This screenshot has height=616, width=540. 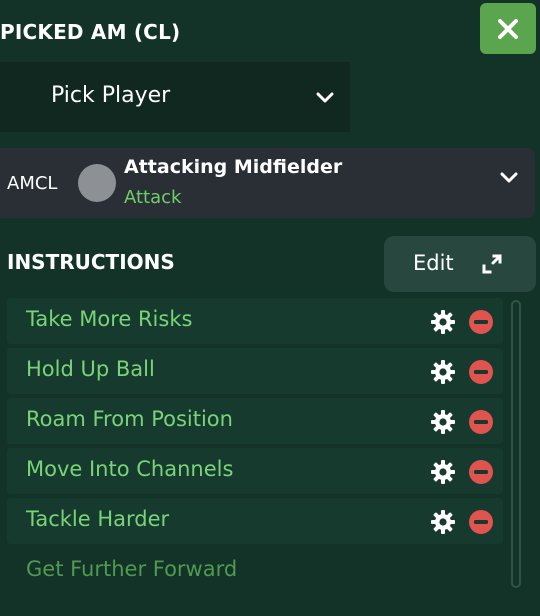 What do you see at coordinates (97, 183) in the screenshot?
I see `avatar` at bounding box center [97, 183].